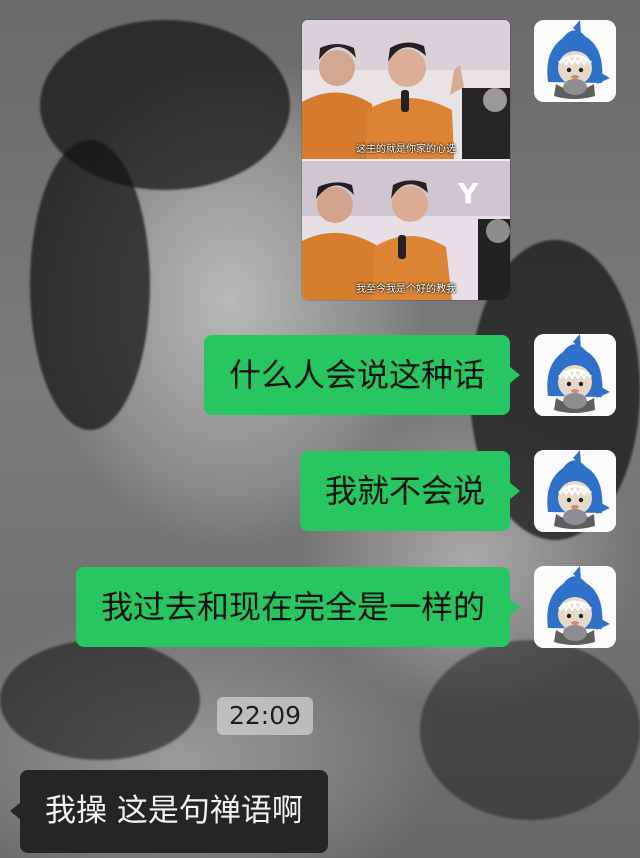  What do you see at coordinates (100, 700) in the screenshot?
I see `wallpaper-shoulder-shape` at bounding box center [100, 700].